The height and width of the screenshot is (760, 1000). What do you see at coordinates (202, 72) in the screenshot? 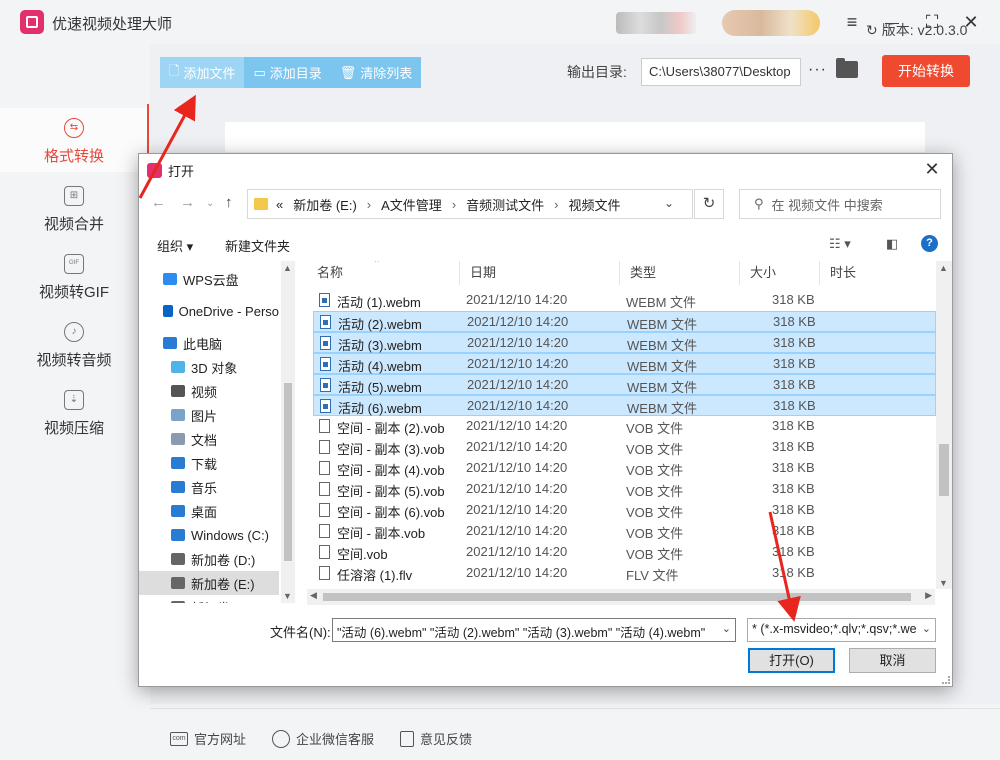
I see `add-file-button: 🗋 添加文件` at bounding box center [202, 72].